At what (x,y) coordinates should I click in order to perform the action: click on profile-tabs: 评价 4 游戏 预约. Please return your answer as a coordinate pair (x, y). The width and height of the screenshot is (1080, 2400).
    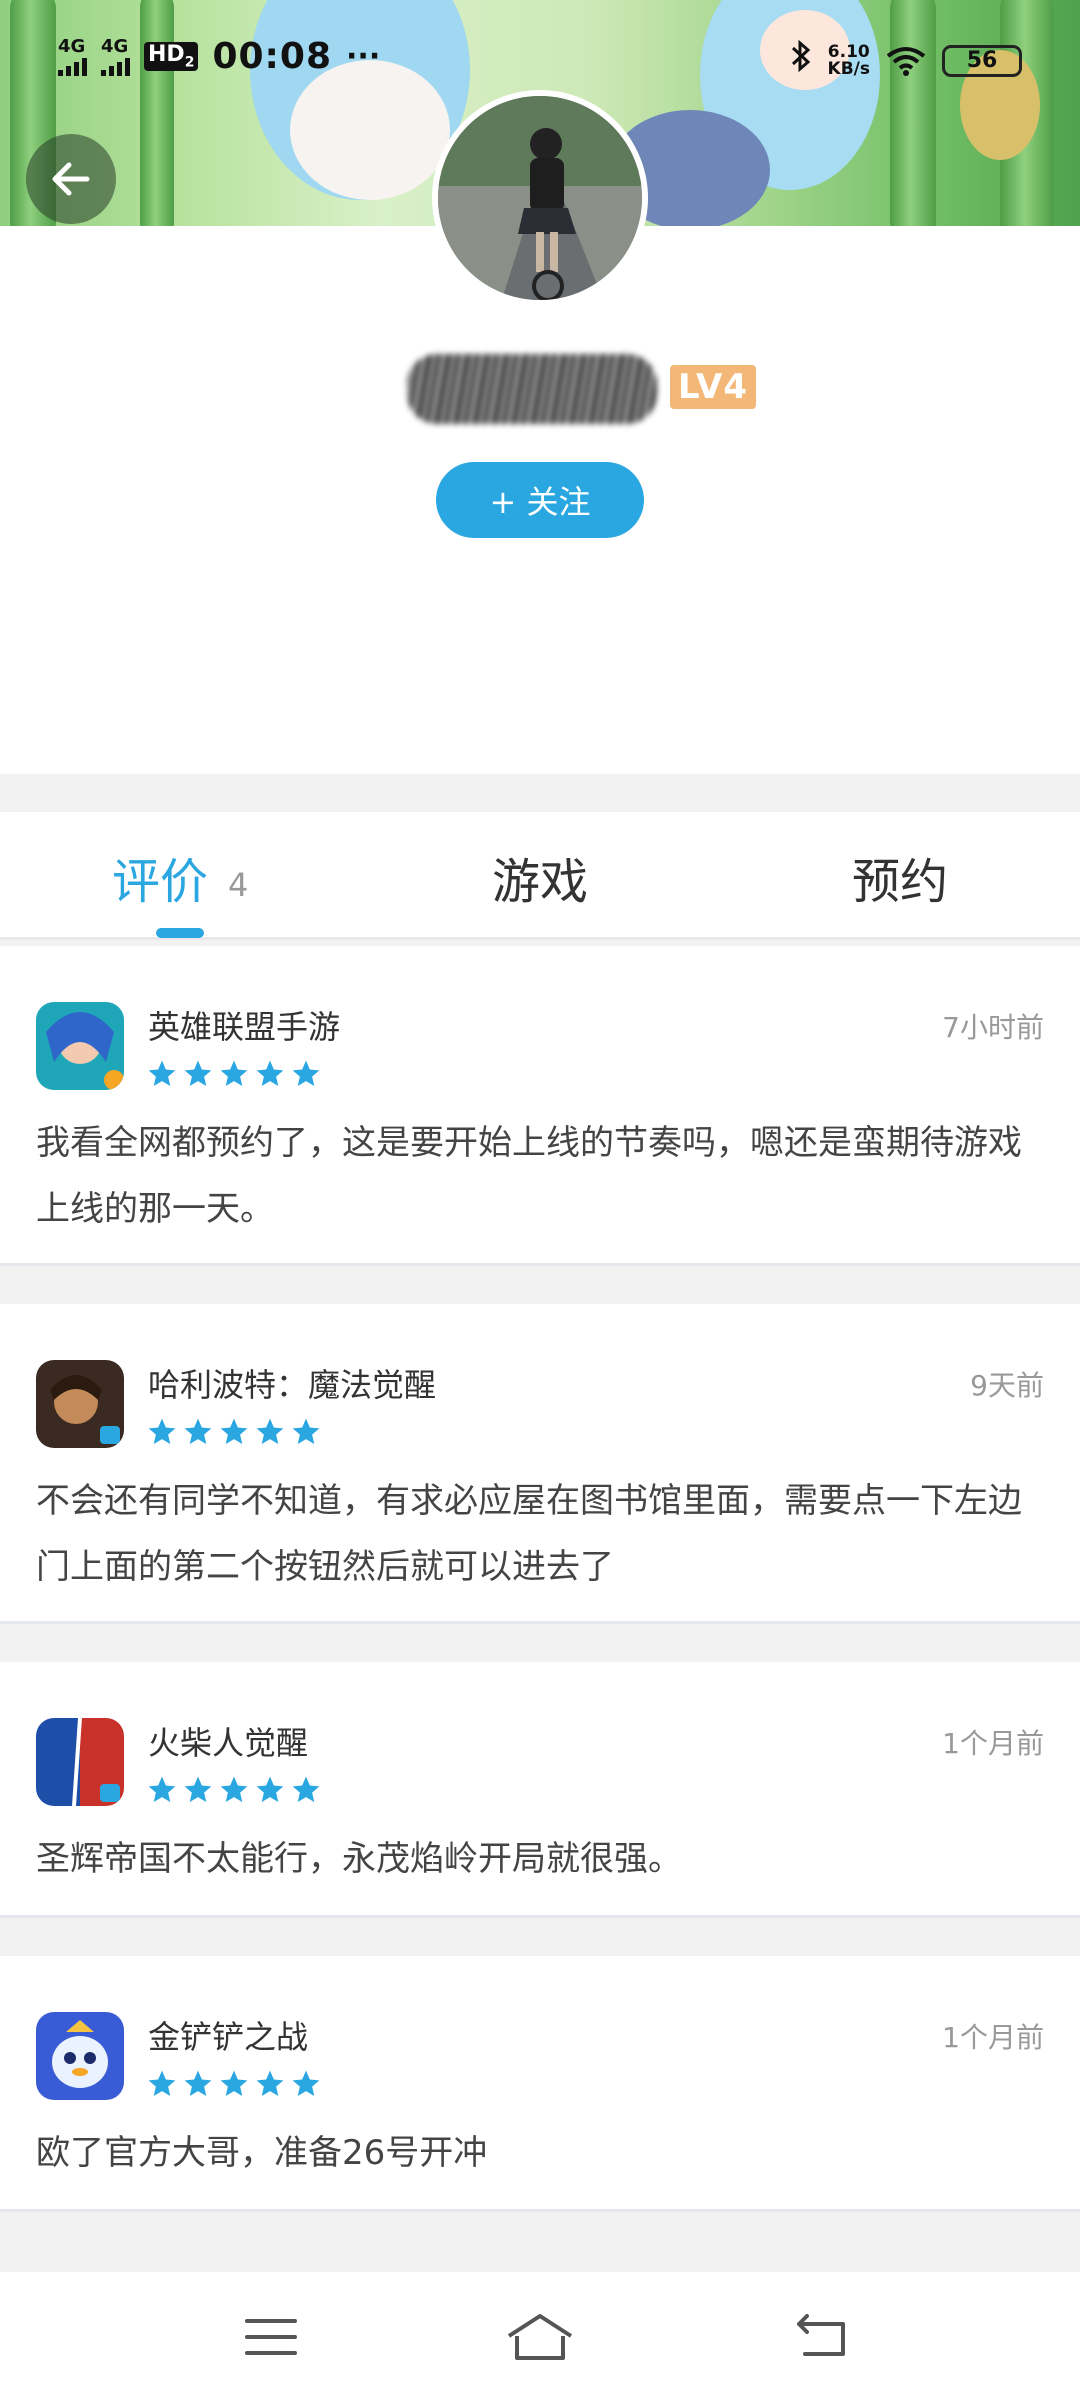
    Looking at the image, I should click on (540, 876).